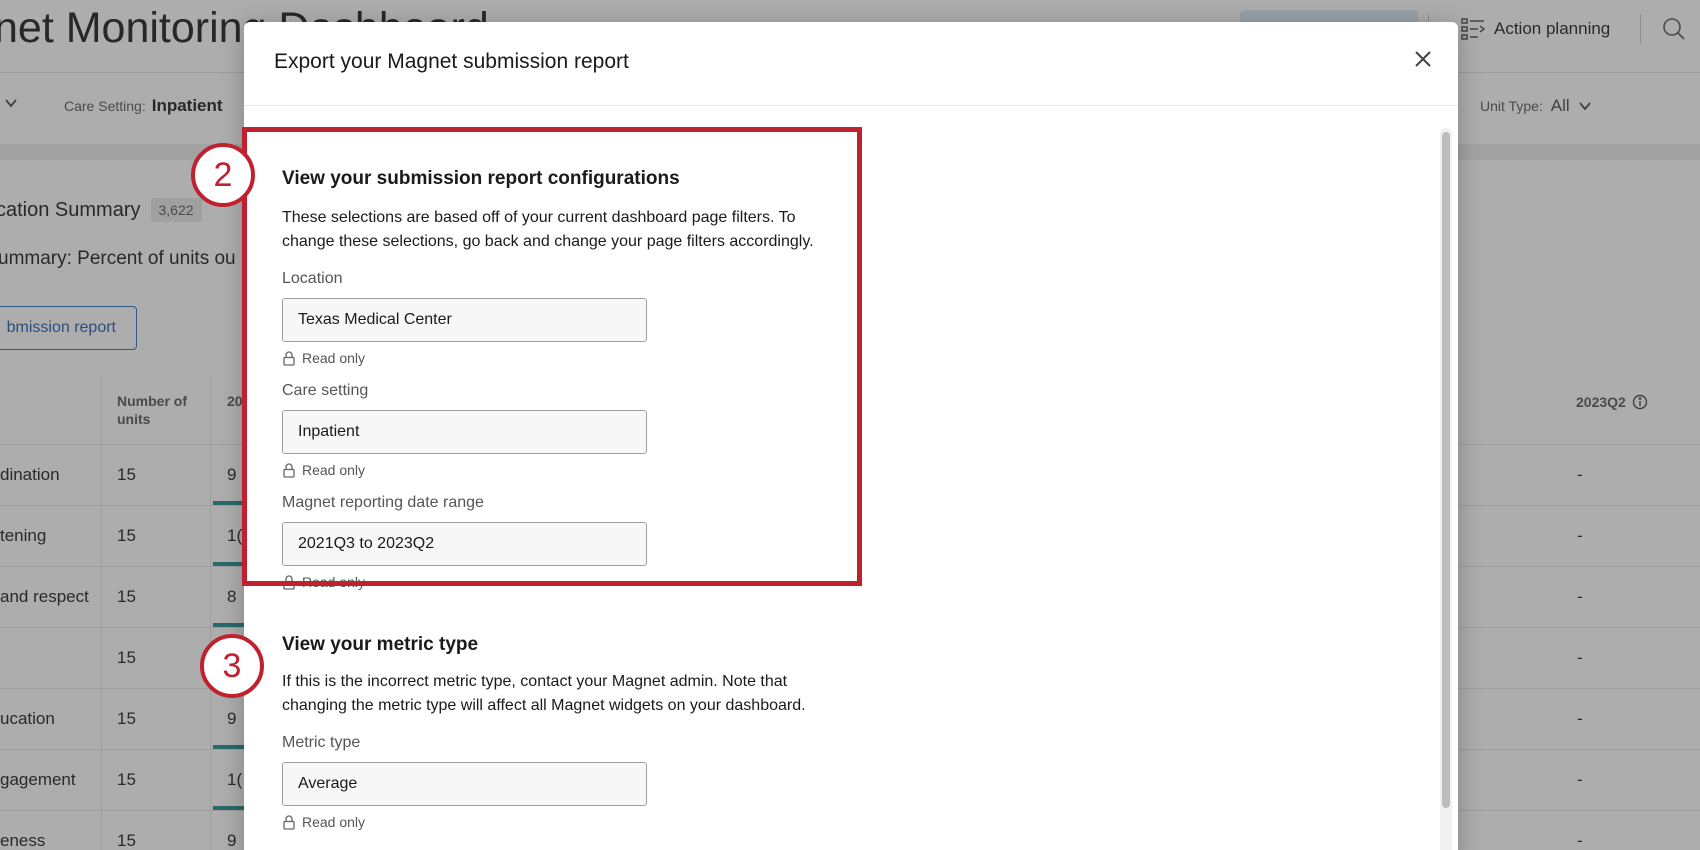 The height and width of the screenshot is (850, 1700). What do you see at coordinates (1446, 470) in the screenshot?
I see `scrollbar-thumb` at bounding box center [1446, 470].